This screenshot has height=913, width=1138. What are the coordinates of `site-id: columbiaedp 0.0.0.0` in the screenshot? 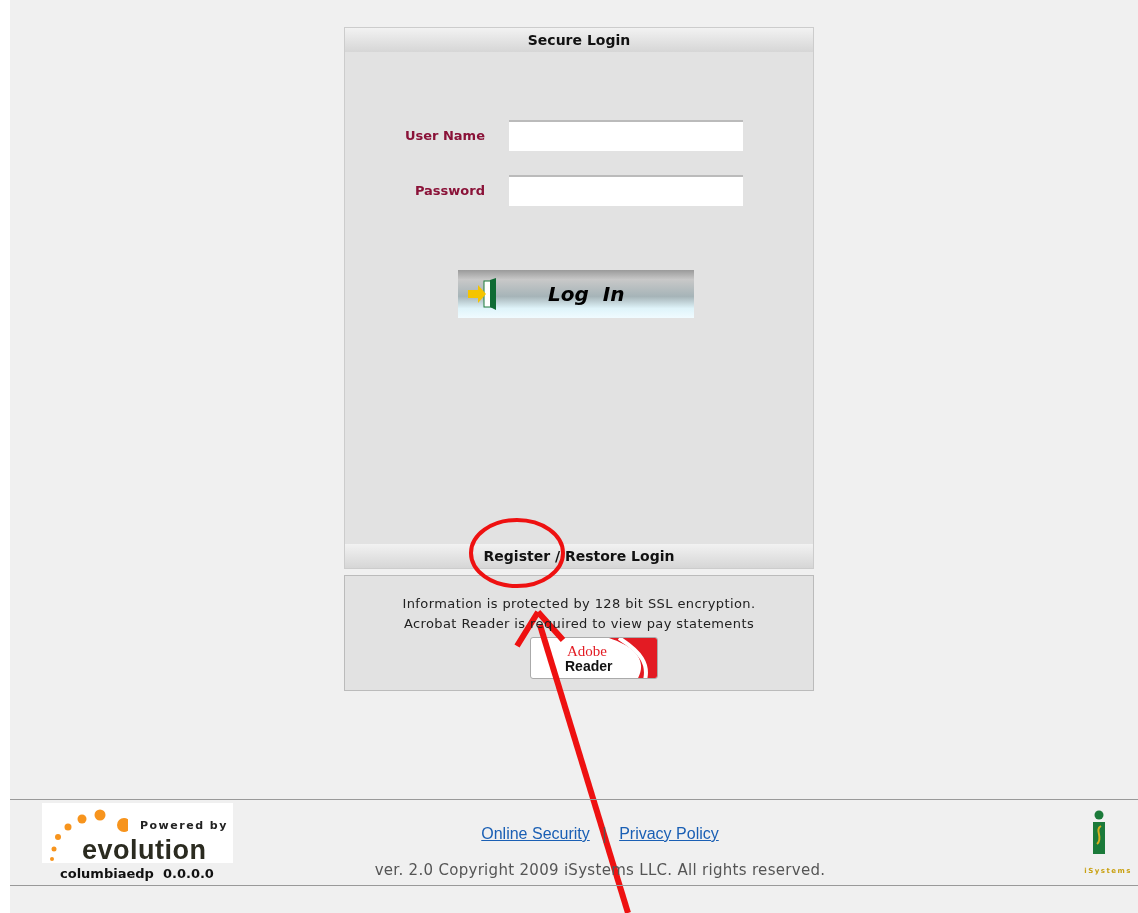 It's located at (137, 874).